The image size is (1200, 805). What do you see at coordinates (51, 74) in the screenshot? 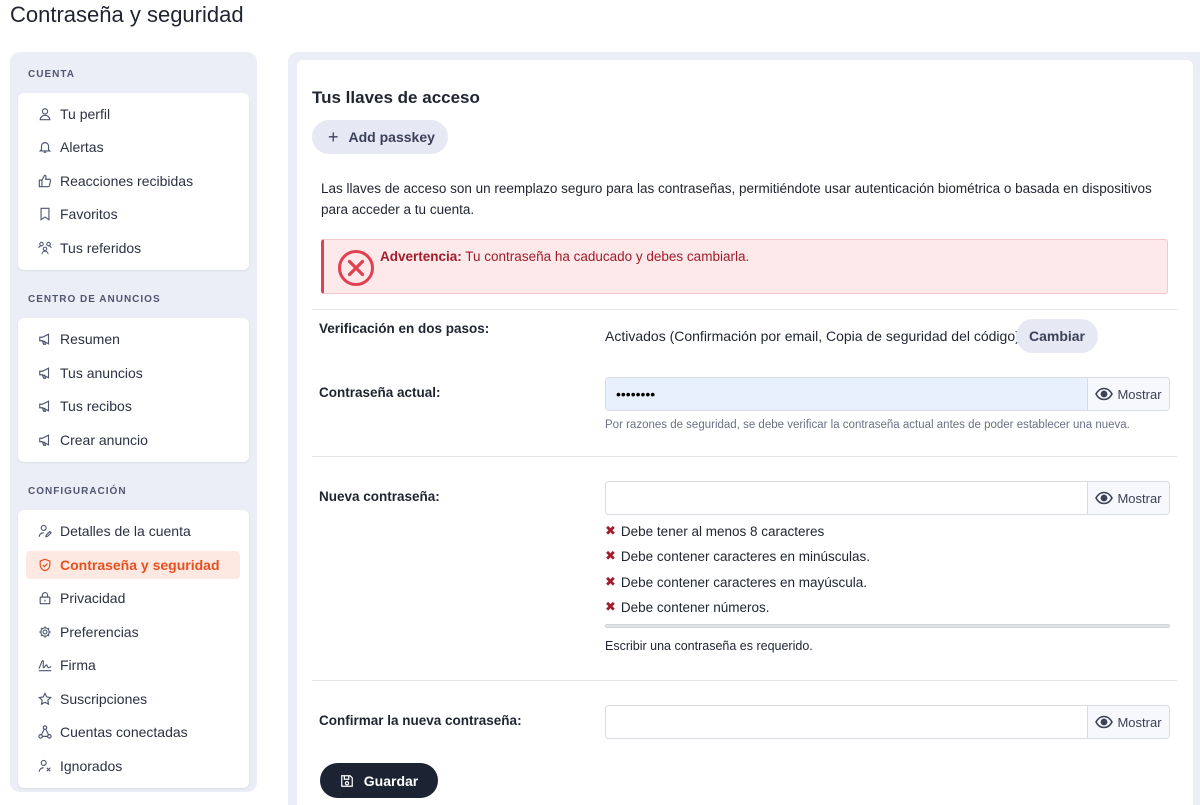
I see `sidebar-section-cuenta: CUENTA` at bounding box center [51, 74].